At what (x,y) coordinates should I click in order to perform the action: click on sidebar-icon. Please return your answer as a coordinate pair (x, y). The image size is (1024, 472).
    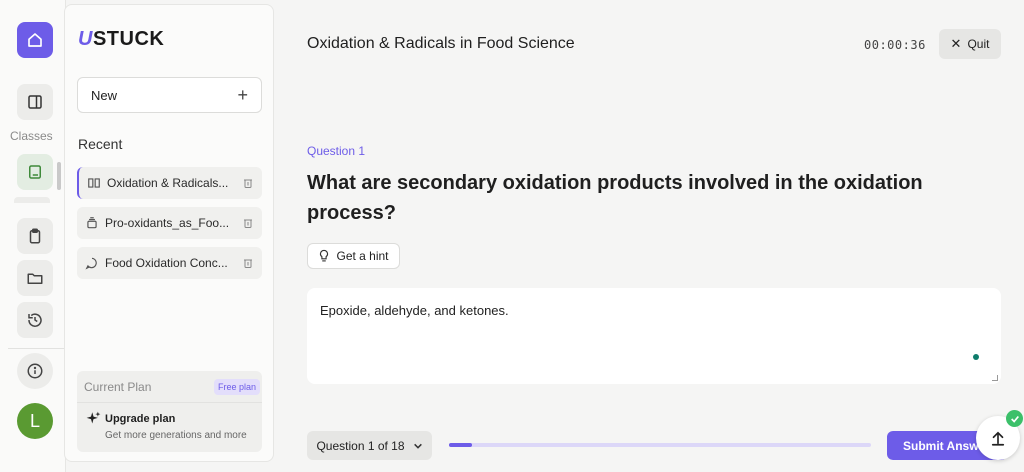
    Looking at the image, I should click on (35, 102).